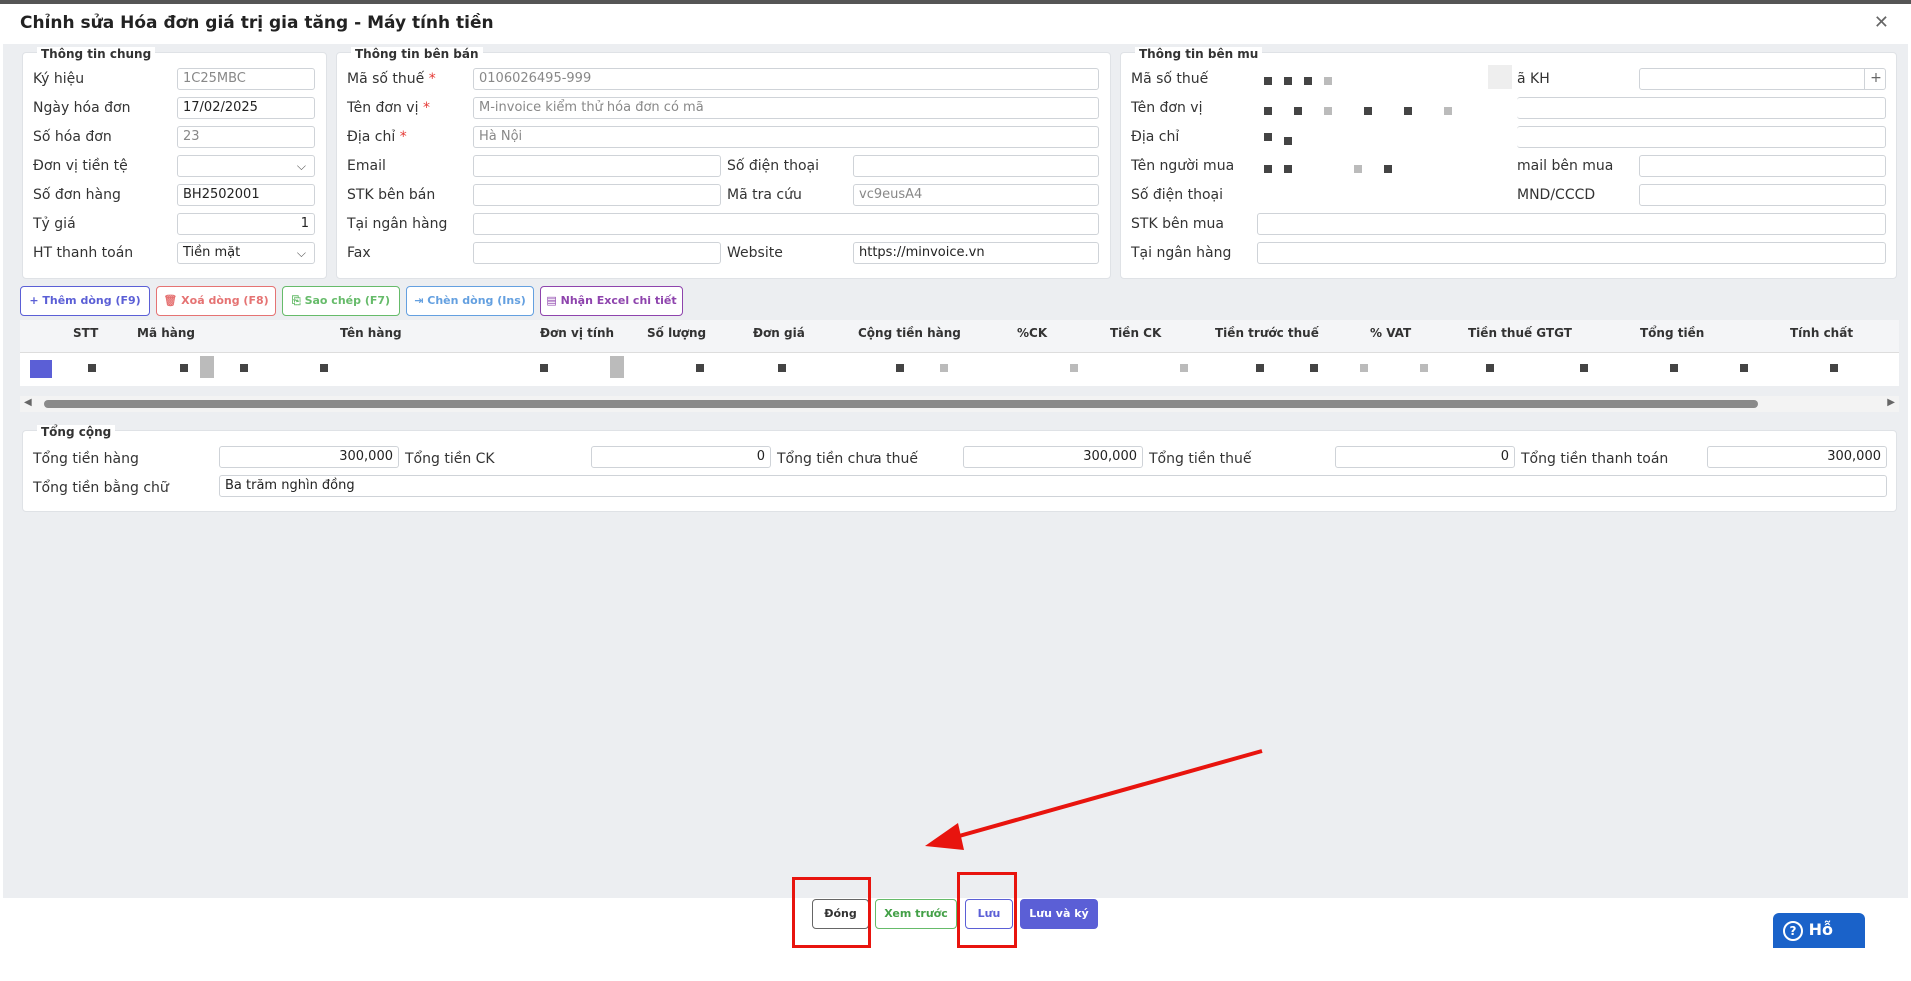 The height and width of the screenshot is (981, 1911). What do you see at coordinates (831, 912) in the screenshot?
I see `annotation-box-close` at bounding box center [831, 912].